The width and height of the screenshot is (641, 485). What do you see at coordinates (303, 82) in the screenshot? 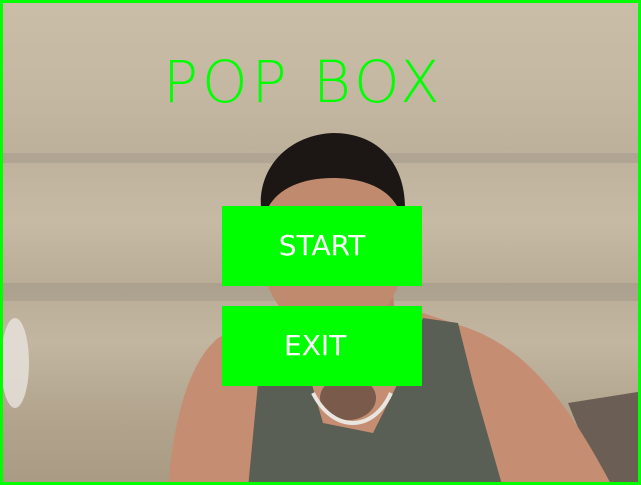
I see `game-title: POP BOX` at bounding box center [303, 82].